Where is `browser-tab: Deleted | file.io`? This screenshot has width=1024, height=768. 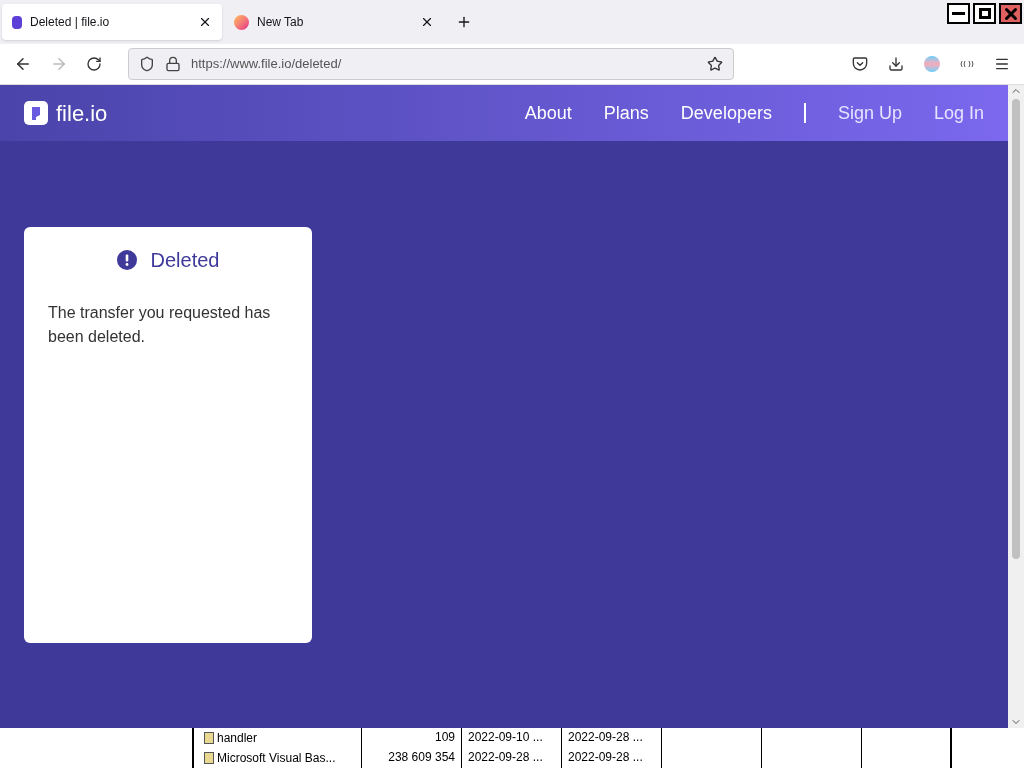 browser-tab: Deleted | file.io is located at coordinates (112, 22).